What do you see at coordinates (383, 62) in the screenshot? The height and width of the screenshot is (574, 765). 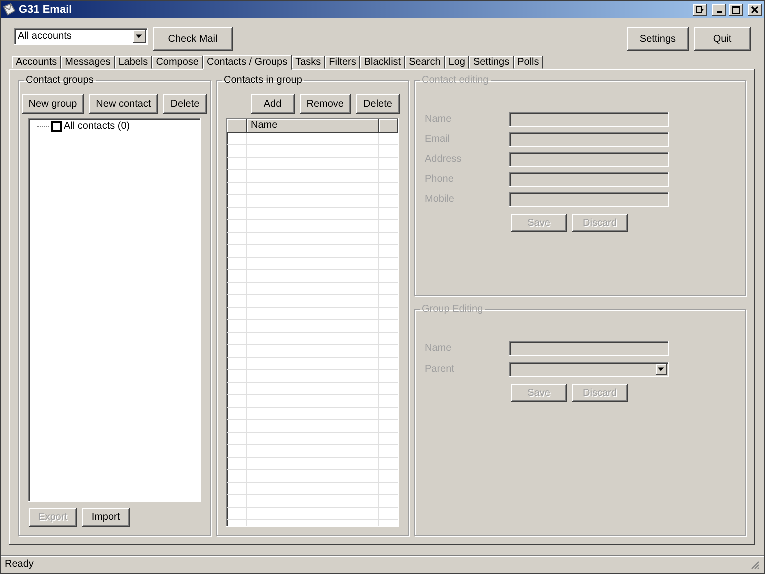 I see `tab: Blacklist` at bounding box center [383, 62].